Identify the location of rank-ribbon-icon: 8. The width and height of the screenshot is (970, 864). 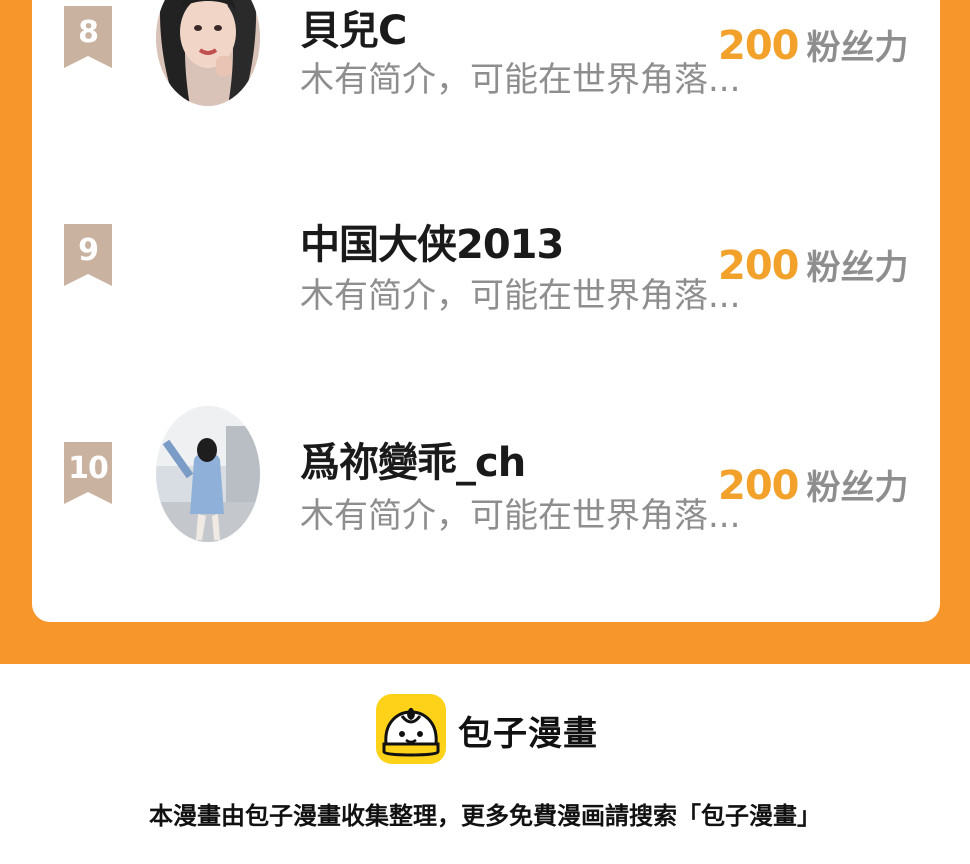
(88, 37).